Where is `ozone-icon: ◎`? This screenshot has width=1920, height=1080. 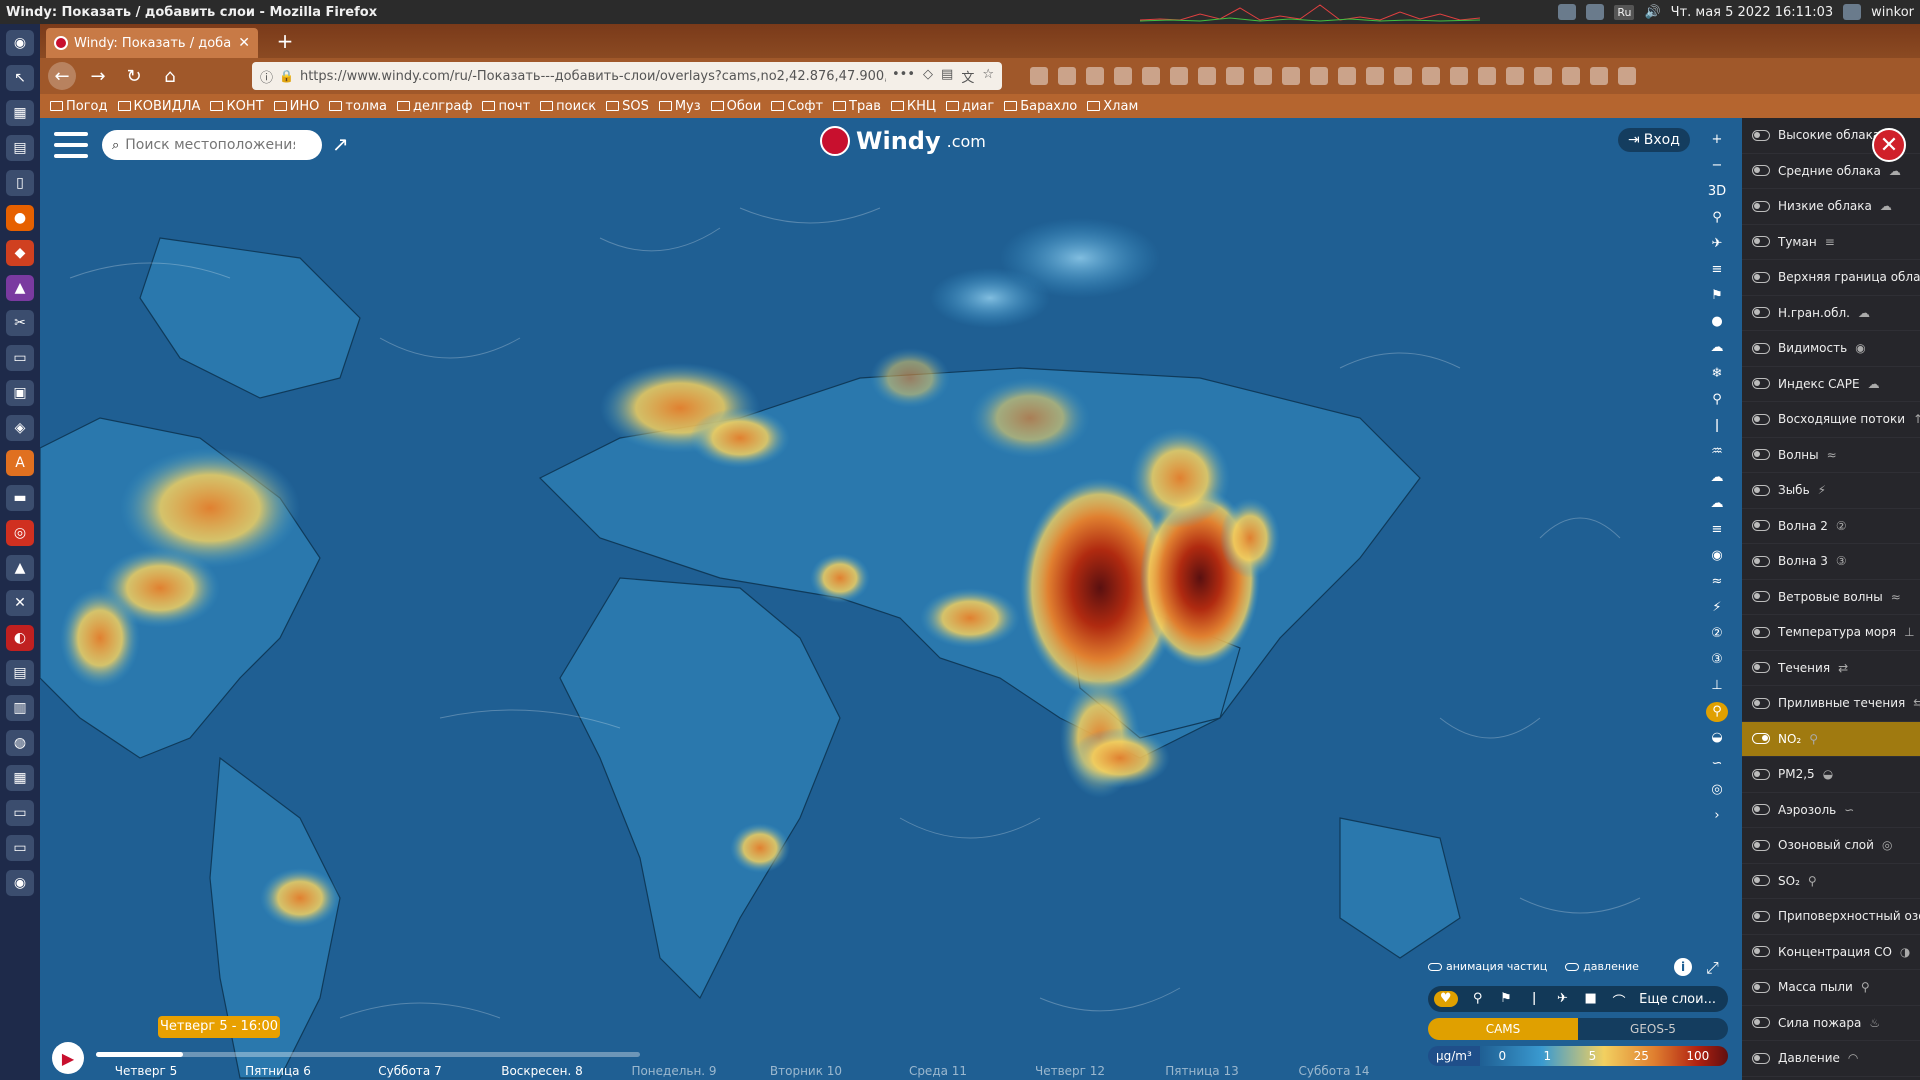 ozone-icon: ◎ is located at coordinates (1717, 790).